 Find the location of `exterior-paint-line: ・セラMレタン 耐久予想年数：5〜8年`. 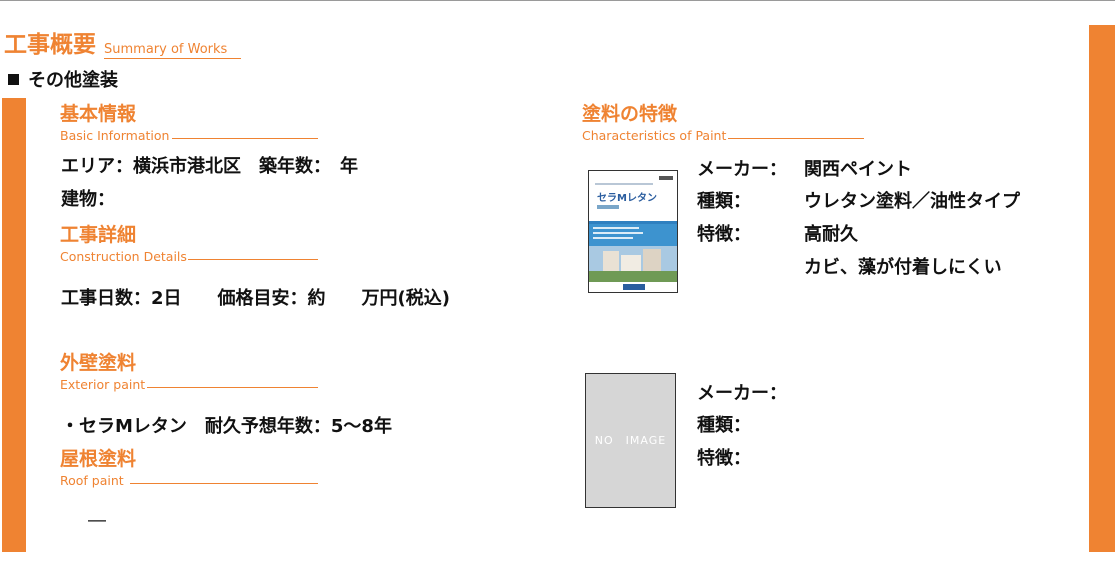

exterior-paint-line: ・セラMレタン 耐久予想年数：5〜8年 is located at coordinates (226, 426).